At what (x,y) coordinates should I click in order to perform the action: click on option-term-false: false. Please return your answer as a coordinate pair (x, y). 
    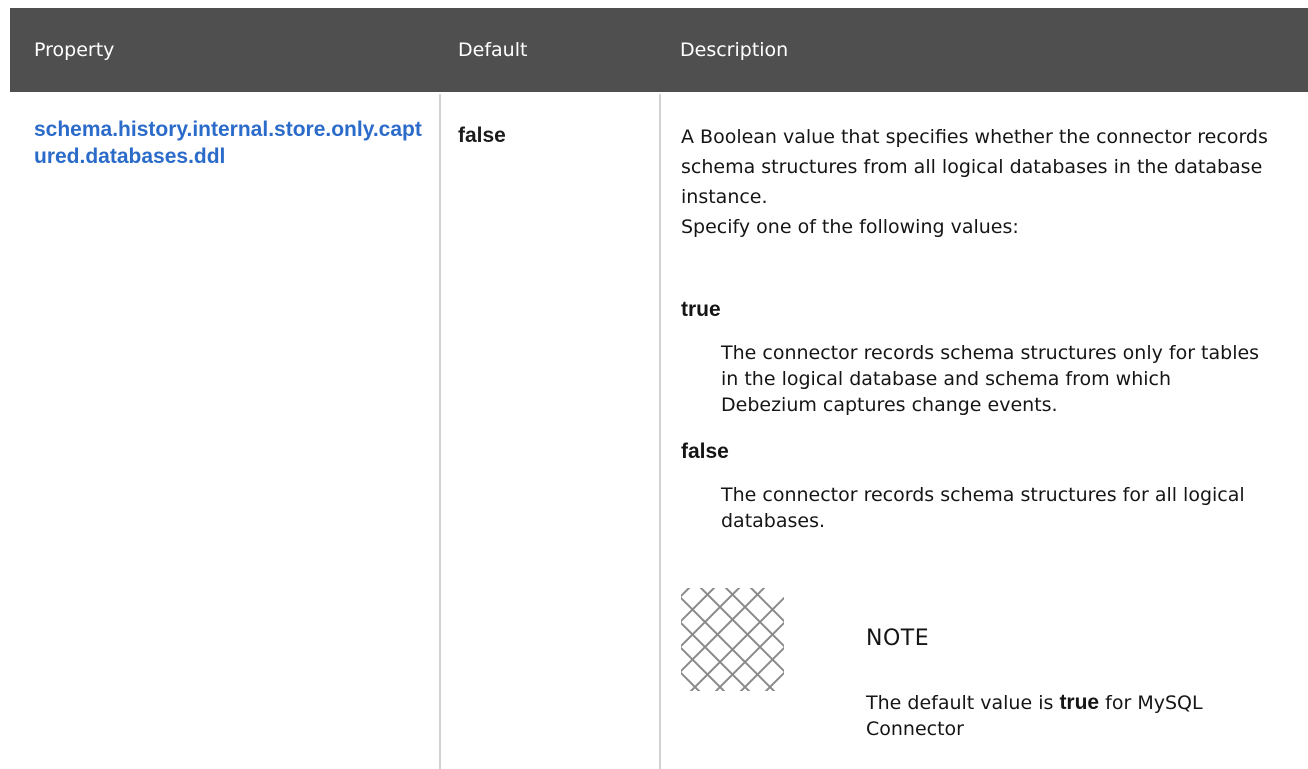
    Looking at the image, I should click on (705, 451).